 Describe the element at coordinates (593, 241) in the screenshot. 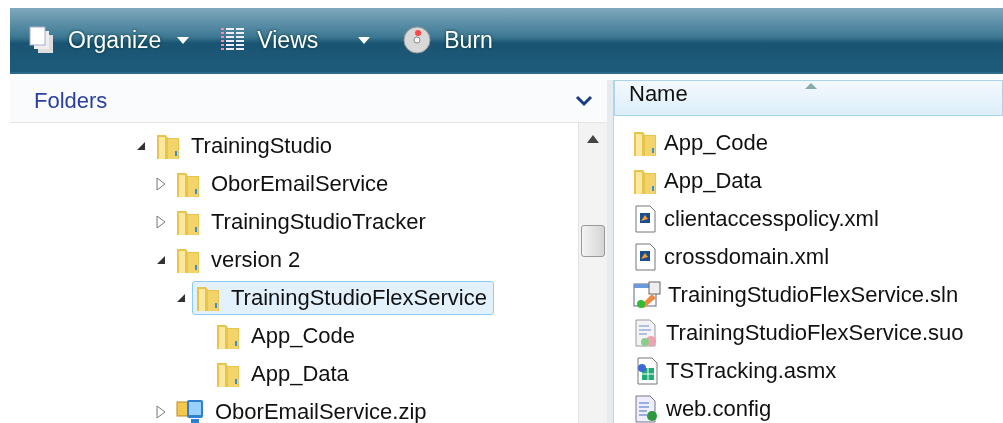

I see `scrollbar-thumb` at that location.